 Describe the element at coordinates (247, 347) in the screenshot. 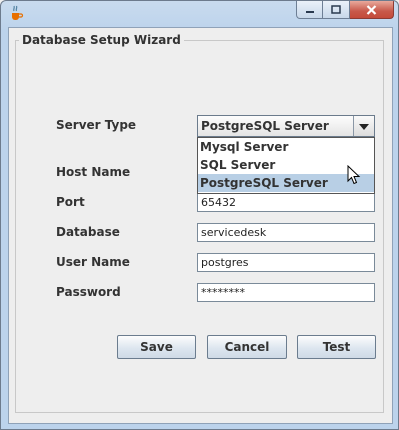

I see `cancel-button: Cancel` at that location.